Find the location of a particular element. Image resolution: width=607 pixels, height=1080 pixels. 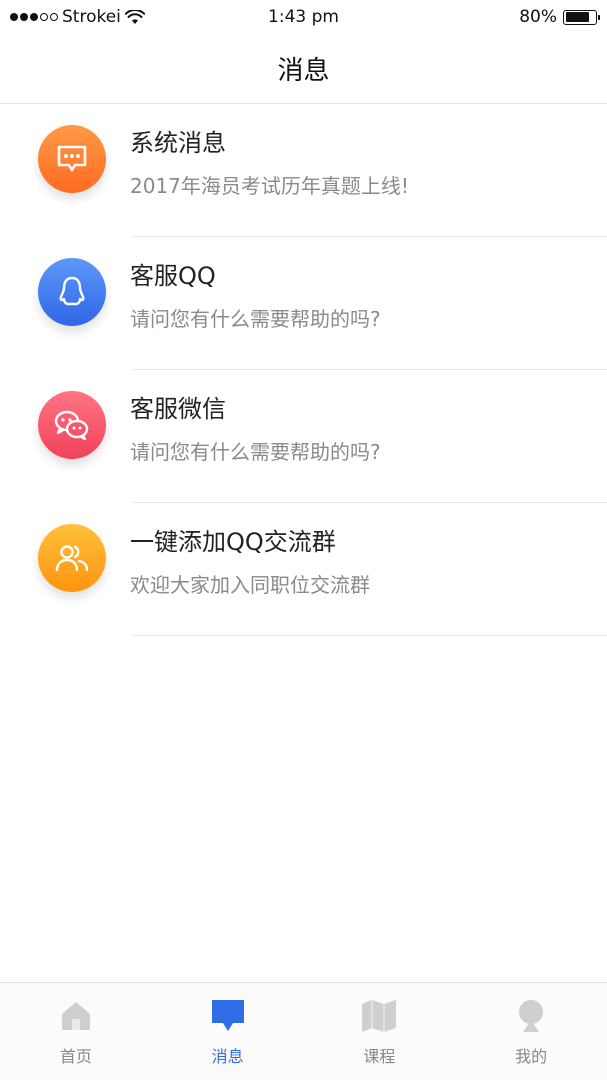

message-subtitle: 欢迎大家加入同职位交流群 is located at coordinates (250, 585).